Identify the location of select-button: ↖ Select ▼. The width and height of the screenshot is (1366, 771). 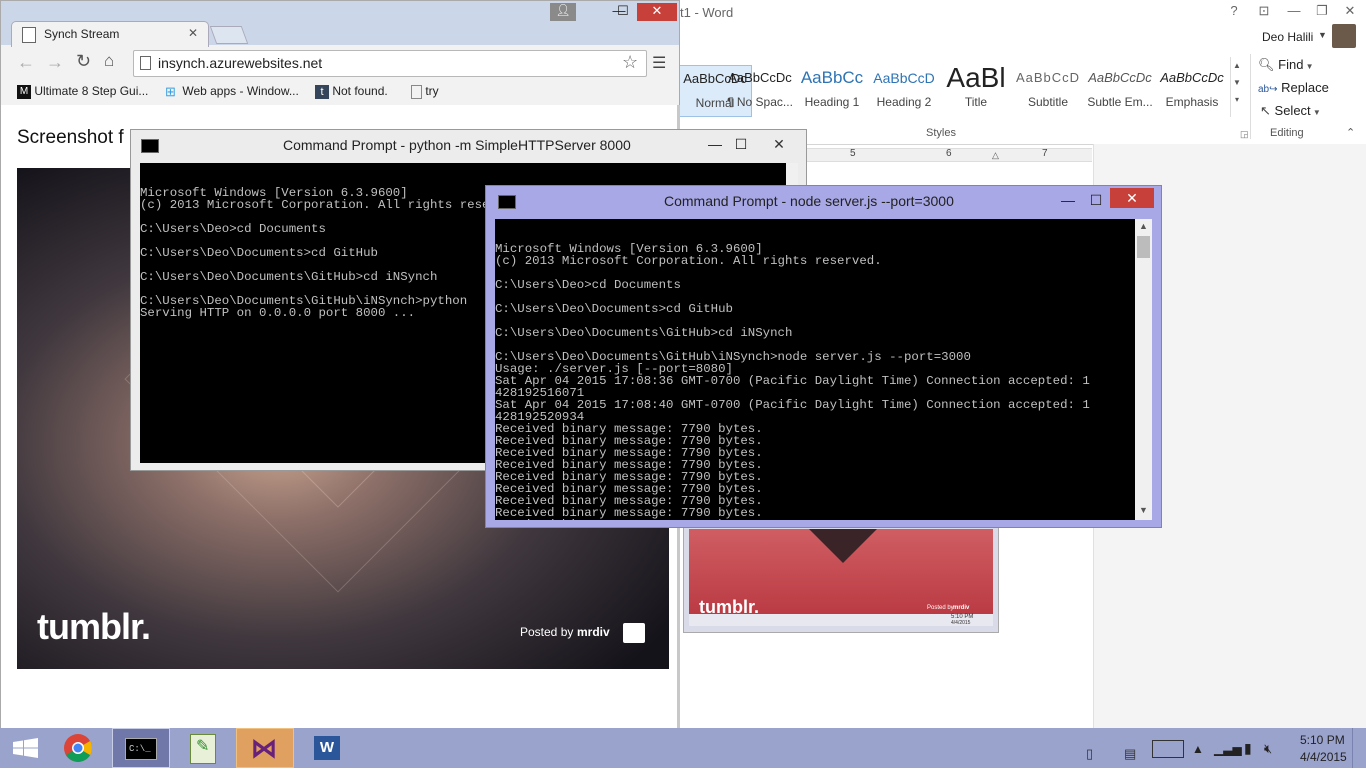
(1290, 111).